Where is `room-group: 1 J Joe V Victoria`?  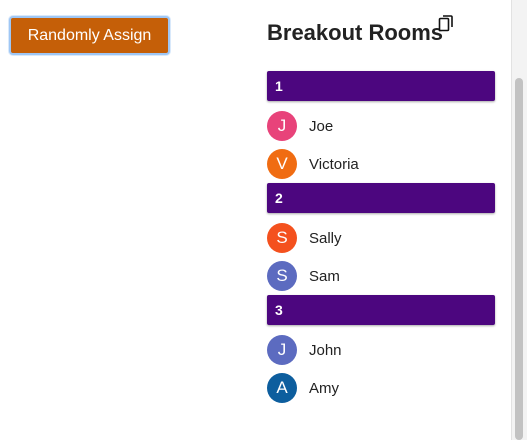
room-group: 1 J Joe V Victoria is located at coordinates (381, 127).